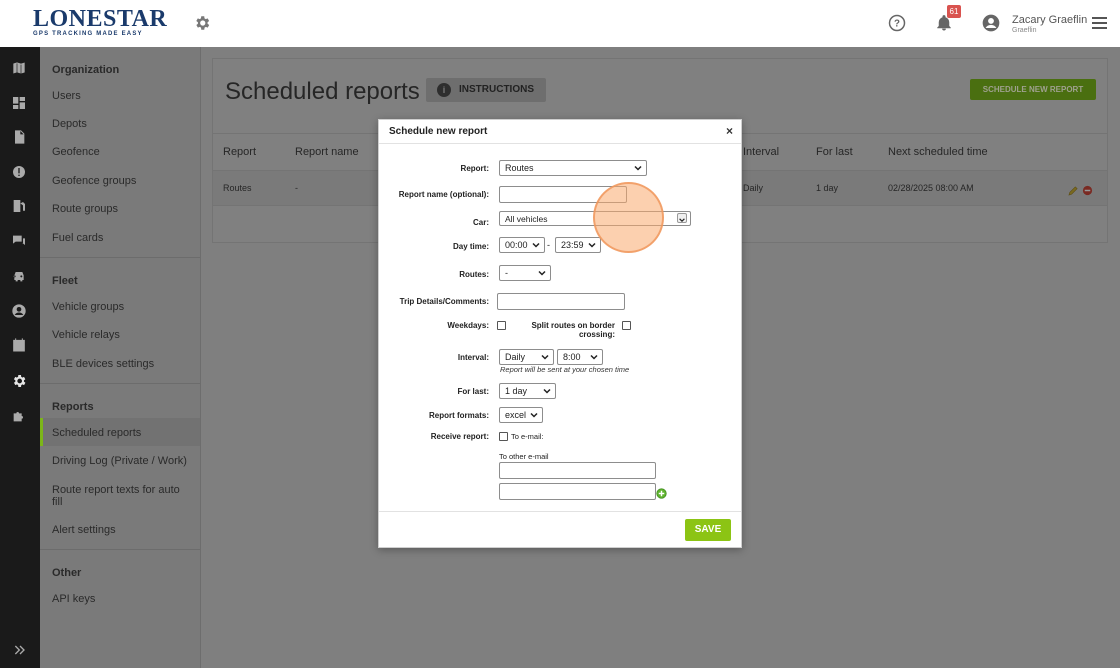 This screenshot has height=668, width=1120. What do you see at coordinates (20, 277) in the screenshot?
I see `car-icon` at bounding box center [20, 277].